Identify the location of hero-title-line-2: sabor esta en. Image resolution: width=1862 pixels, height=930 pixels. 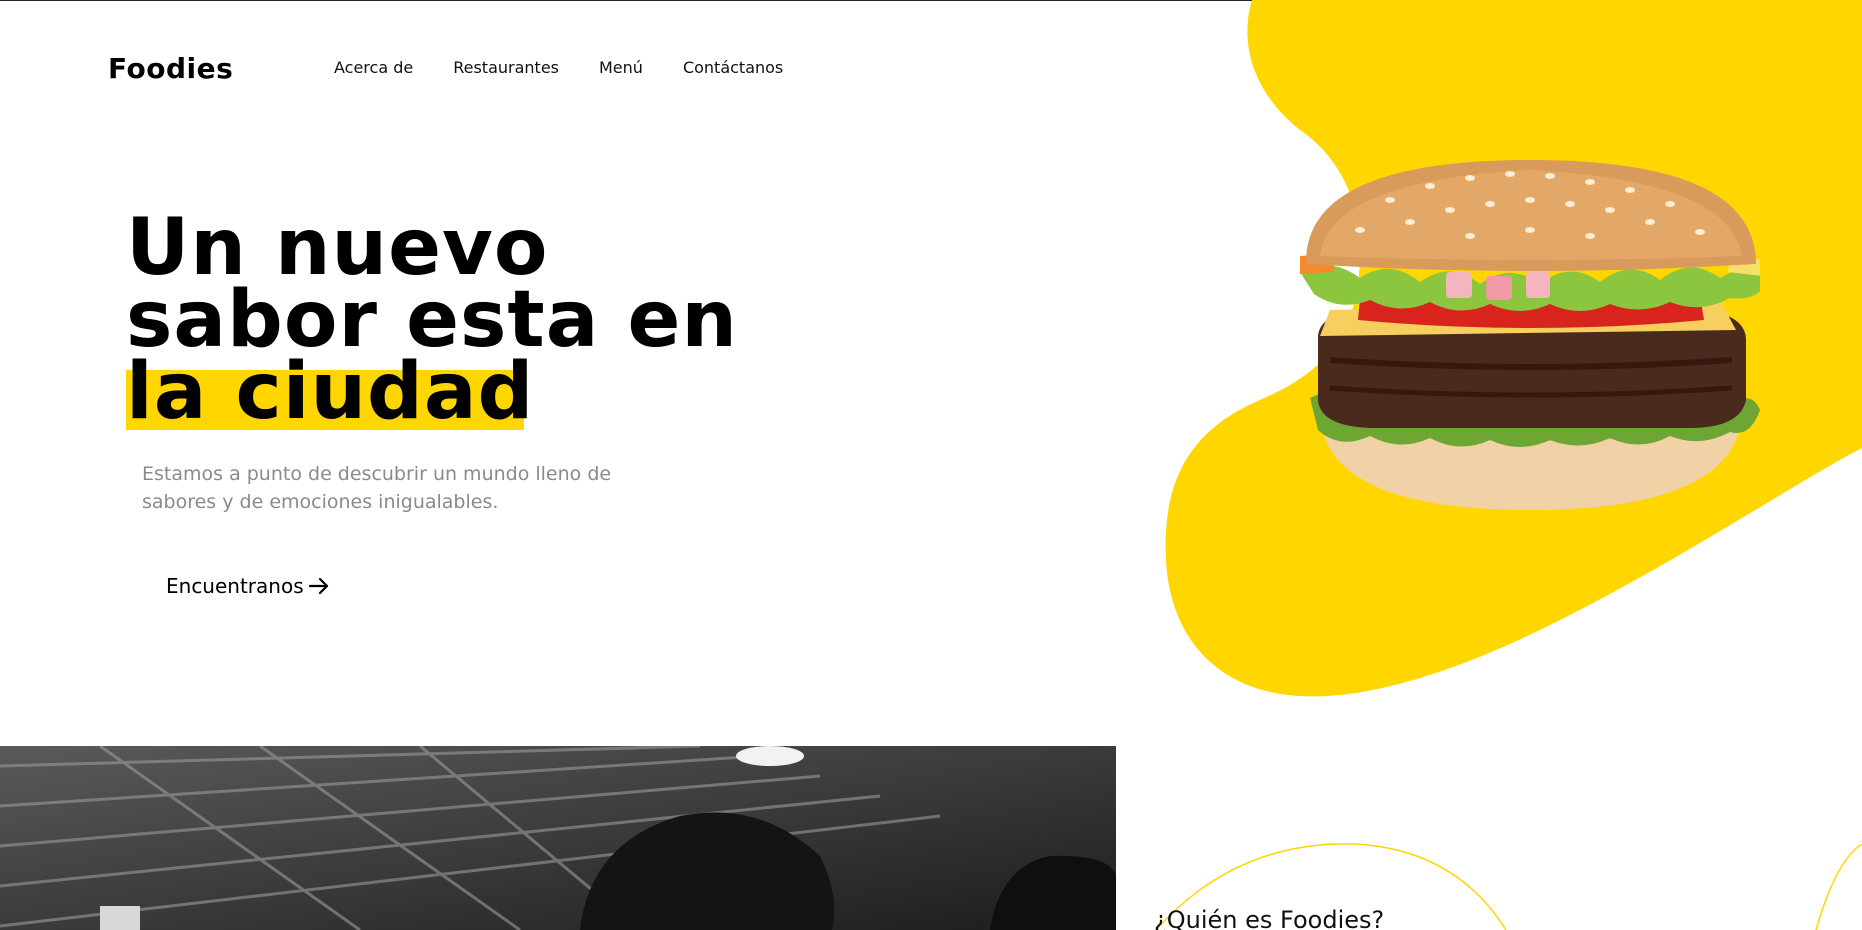
(432, 320).